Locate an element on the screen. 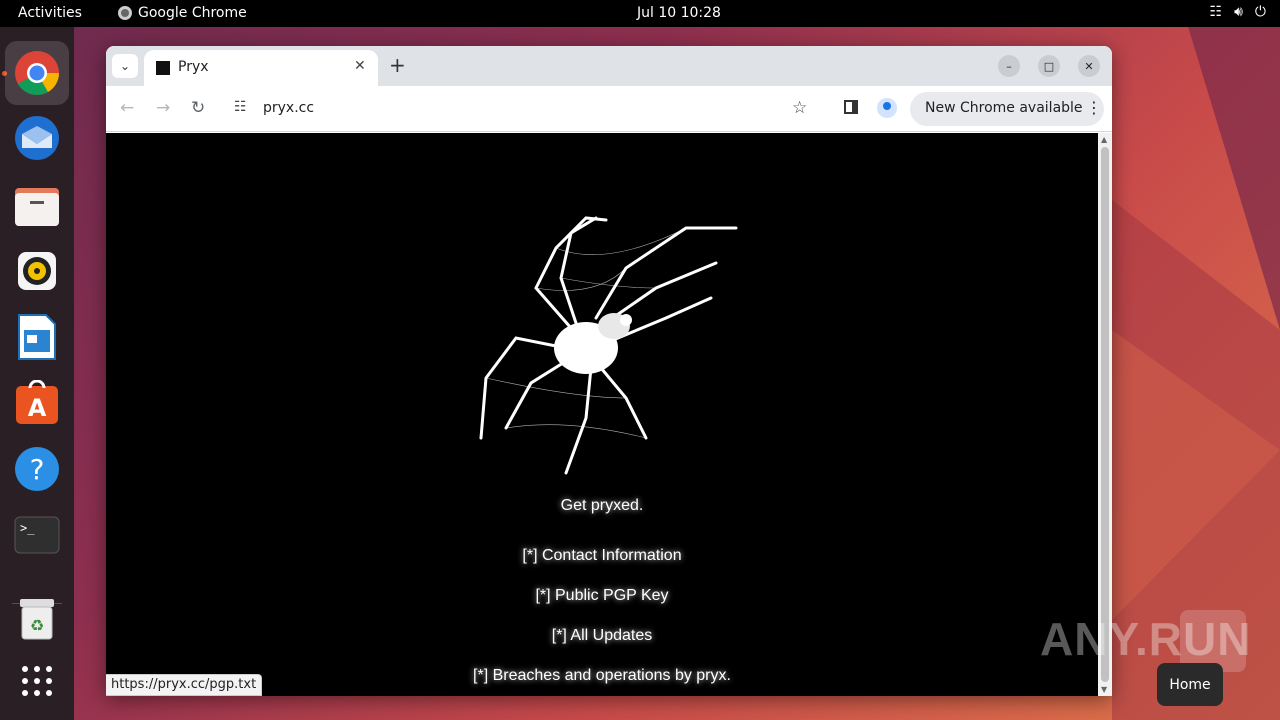 The width and height of the screenshot is (1280, 720). network-icon: ☷ is located at coordinates (1216, 12).